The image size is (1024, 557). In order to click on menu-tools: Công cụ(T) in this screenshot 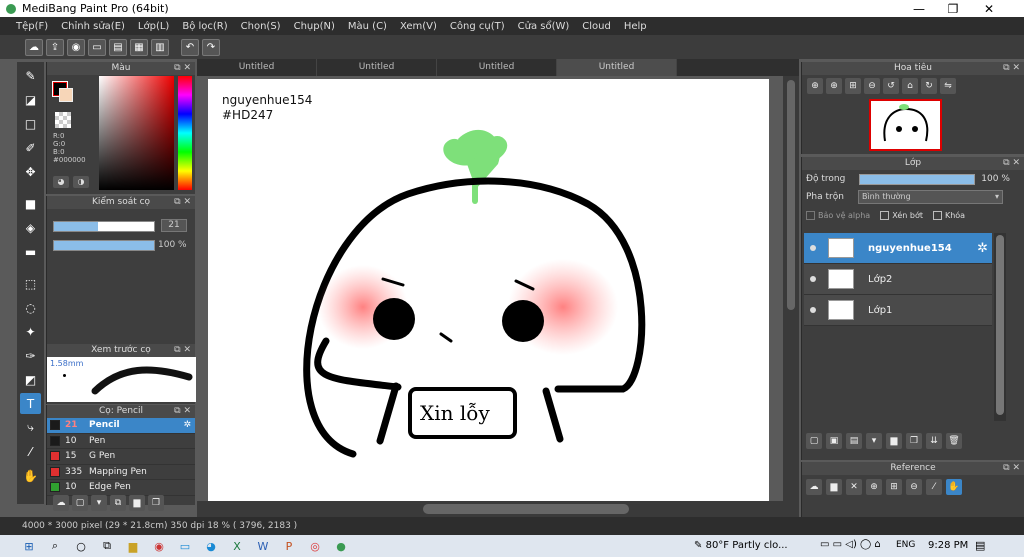, I will do `click(477, 26)`.